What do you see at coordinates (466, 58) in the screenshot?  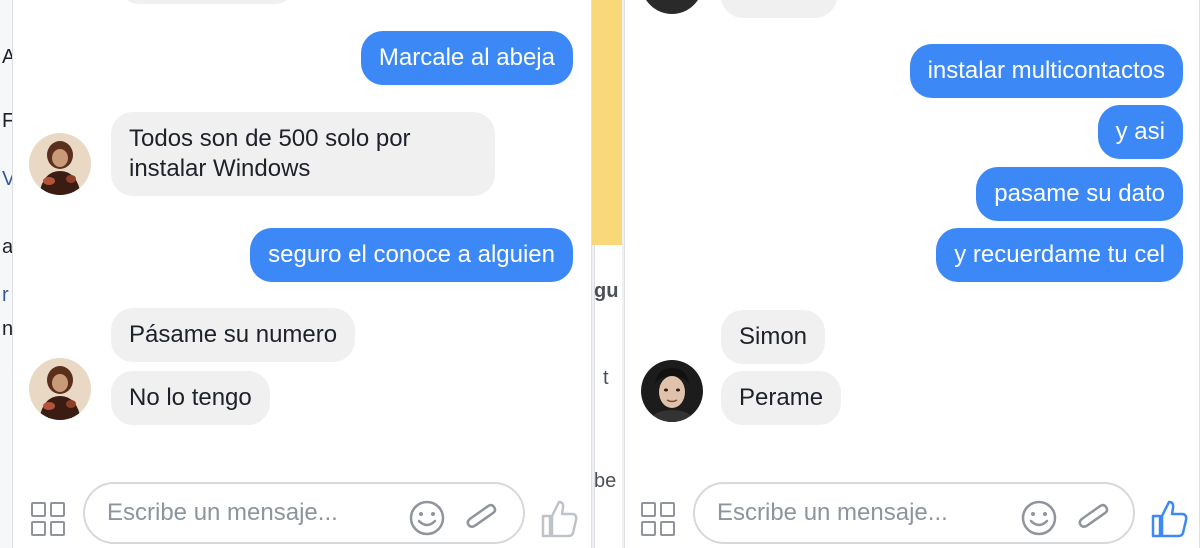 I see `message-bubble-outgoing: Marcale al abeja` at bounding box center [466, 58].